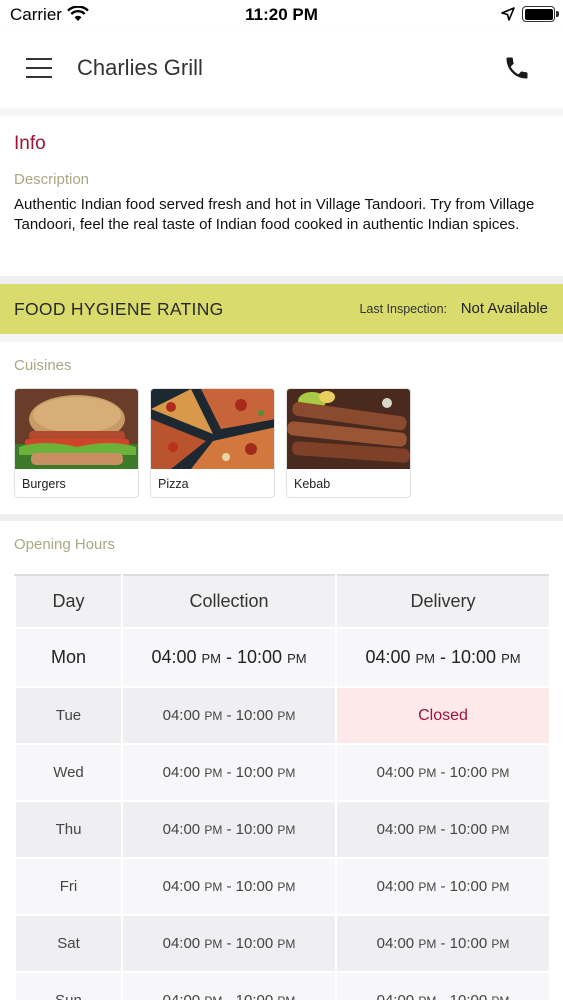 This screenshot has height=1000, width=563. I want to click on cuisine-name: Burgers, so click(44, 484).